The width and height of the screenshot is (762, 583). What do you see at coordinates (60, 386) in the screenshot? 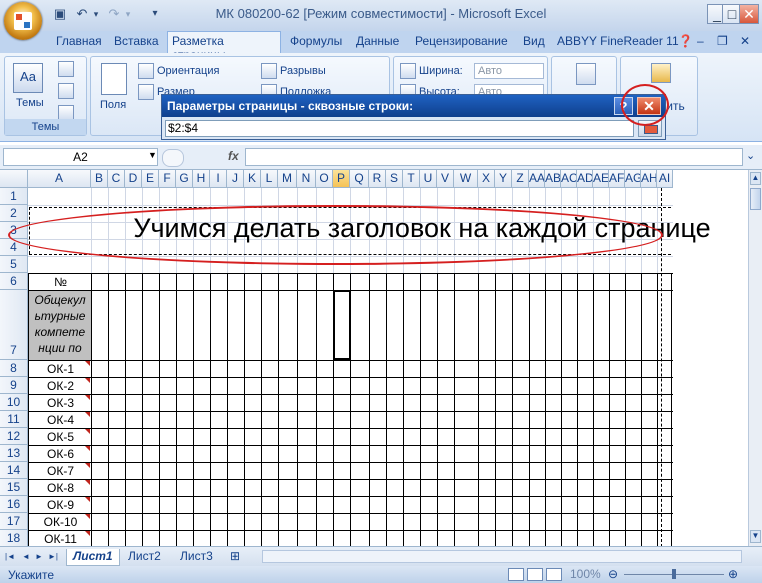
I see `cell-a9: ОК-2` at bounding box center [60, 386].